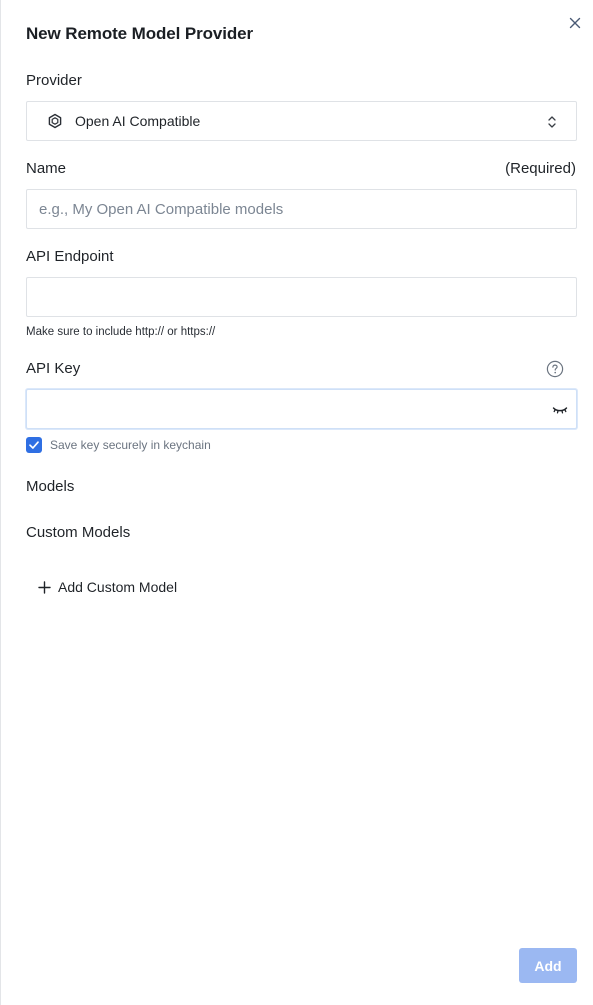 The width and height of the screenshot is (593, 1005). I want to click on name-input, so click(301, 209).